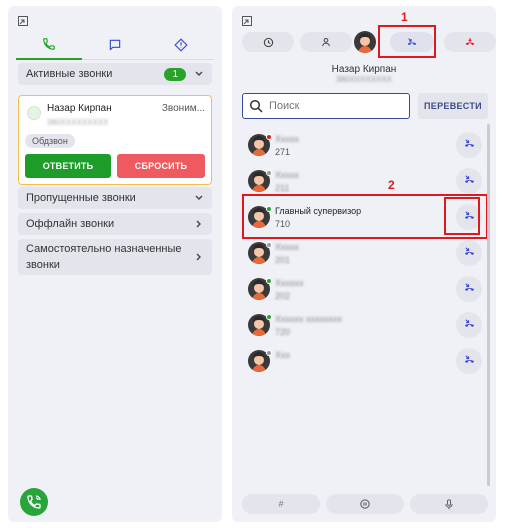  I want to click on contact-row: Ххх, so click(365, 362).